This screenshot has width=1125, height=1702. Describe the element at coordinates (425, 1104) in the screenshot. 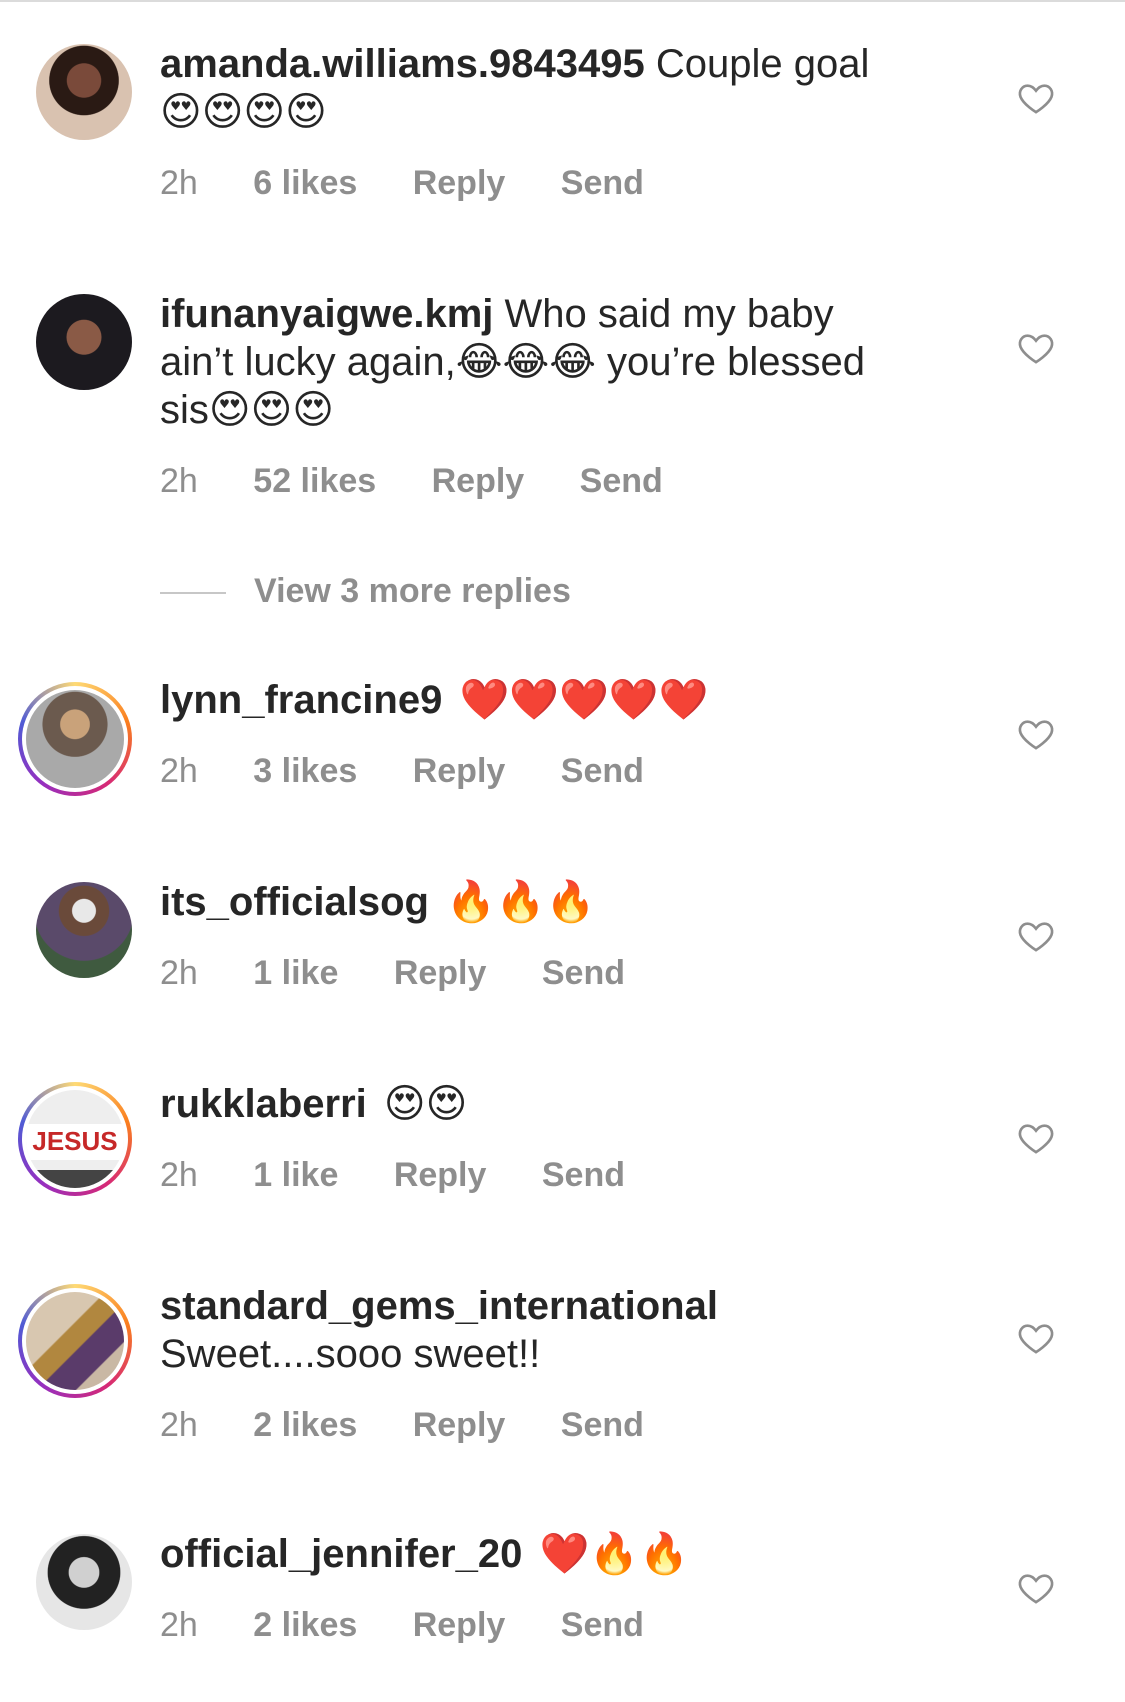

I see `comment-emojis: 😍😍` at that location.